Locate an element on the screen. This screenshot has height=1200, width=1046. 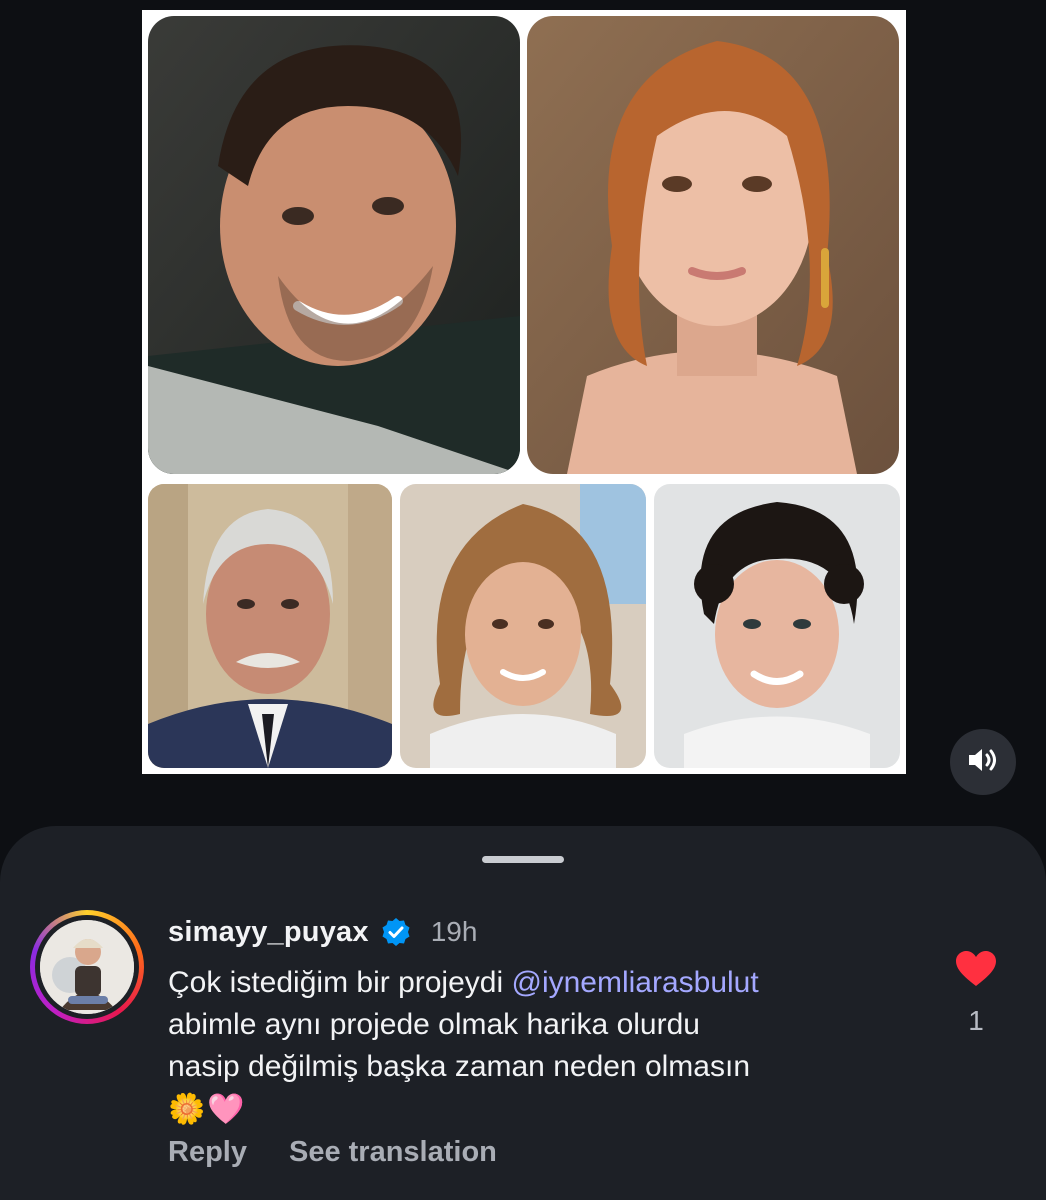
sound-toggle-button is located at coordinates (983, 762).